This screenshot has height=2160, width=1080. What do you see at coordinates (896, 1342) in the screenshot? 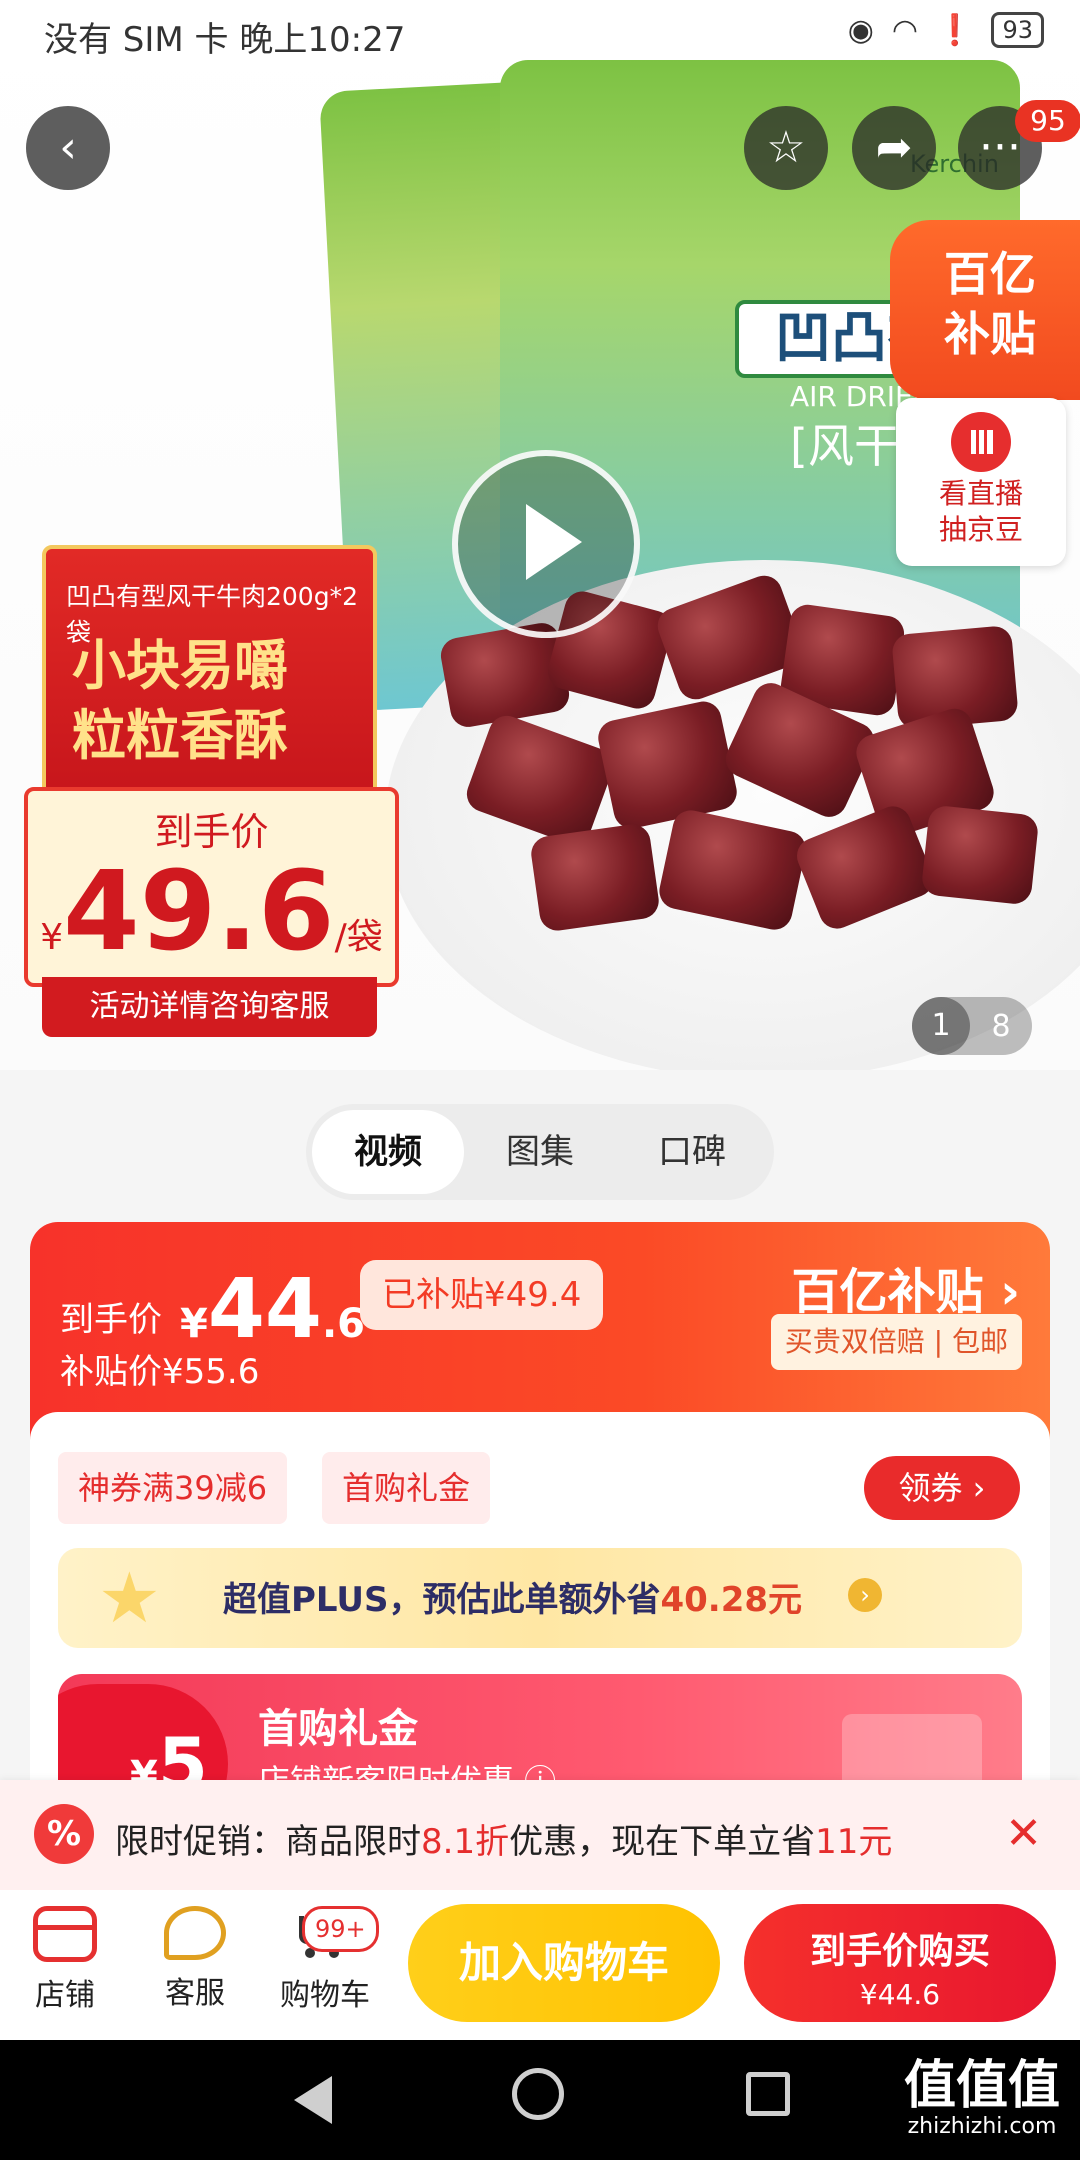
I see `guarantee-tag: 买贵双倍赔 | 包邮` at bounding box center [896, 1342].